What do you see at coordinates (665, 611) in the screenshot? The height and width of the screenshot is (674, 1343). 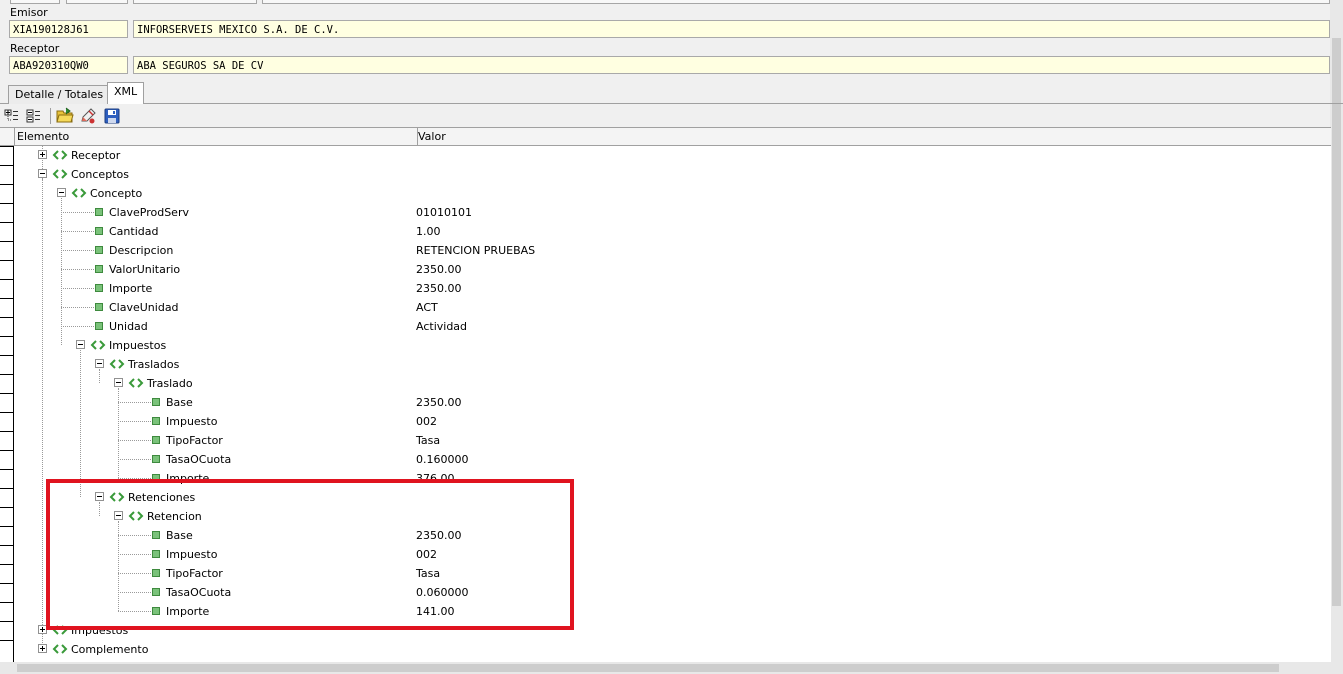 I see `attribute-row: Importe 141.00` at bounding box center [665, 611].